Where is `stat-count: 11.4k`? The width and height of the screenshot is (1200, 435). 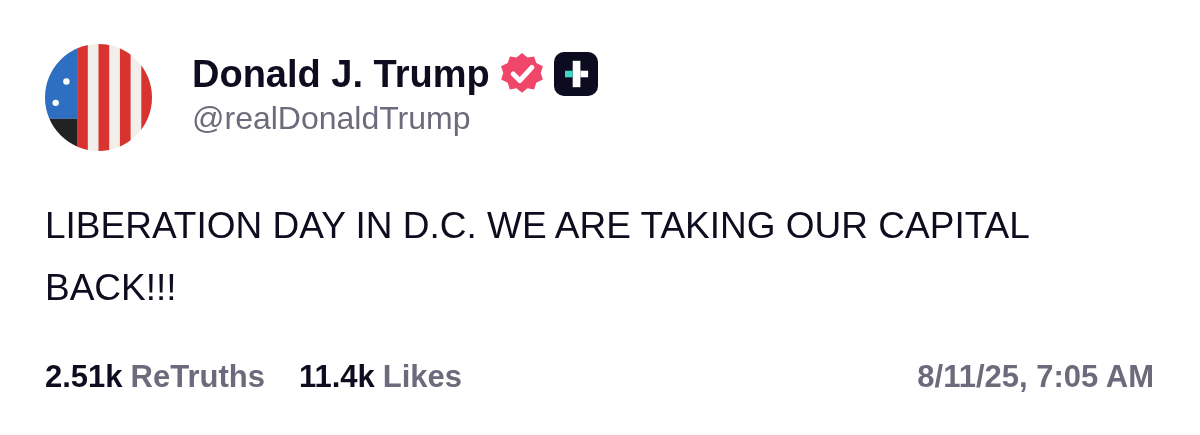
stat-count: 11.4k is located at coordinates (336, 377).